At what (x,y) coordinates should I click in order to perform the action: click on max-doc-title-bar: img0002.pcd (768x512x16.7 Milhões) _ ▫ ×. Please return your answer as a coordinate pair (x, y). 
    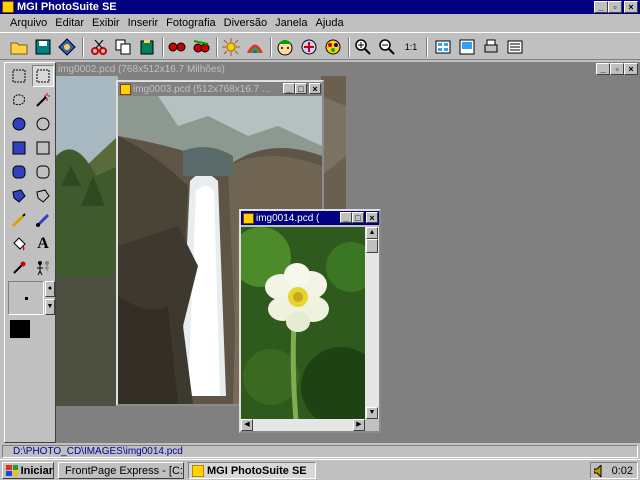
    Looking at the image, I should click on (348, 69).